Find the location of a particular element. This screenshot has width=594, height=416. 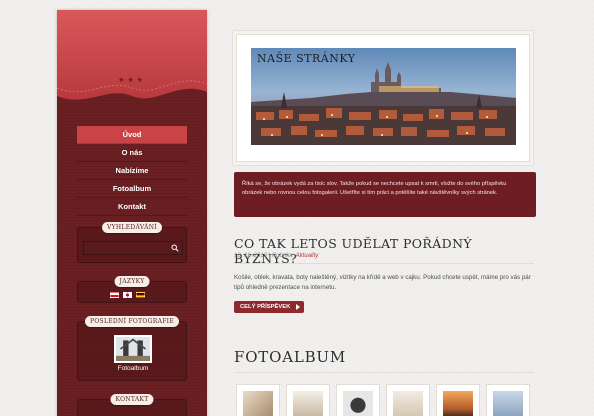

nav-item-fotoalbum: Fotoalbum is located at coordinates (132, 189).